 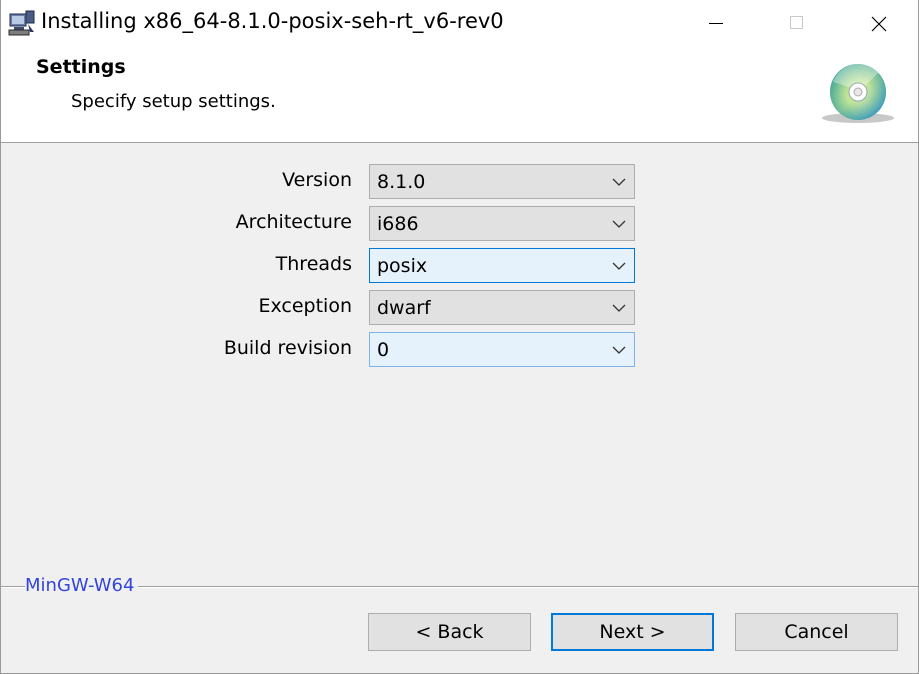 I want to click on maximize-button, so click(x=796, y=23).